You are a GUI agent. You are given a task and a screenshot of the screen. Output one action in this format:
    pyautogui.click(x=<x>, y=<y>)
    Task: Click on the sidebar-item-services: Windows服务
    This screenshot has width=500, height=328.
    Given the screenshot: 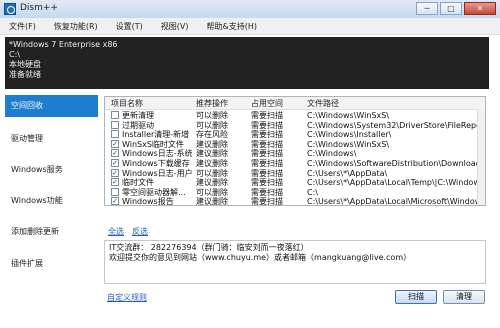 What is the action you would take?
    pyautogui.click(x=51, y=170)
    